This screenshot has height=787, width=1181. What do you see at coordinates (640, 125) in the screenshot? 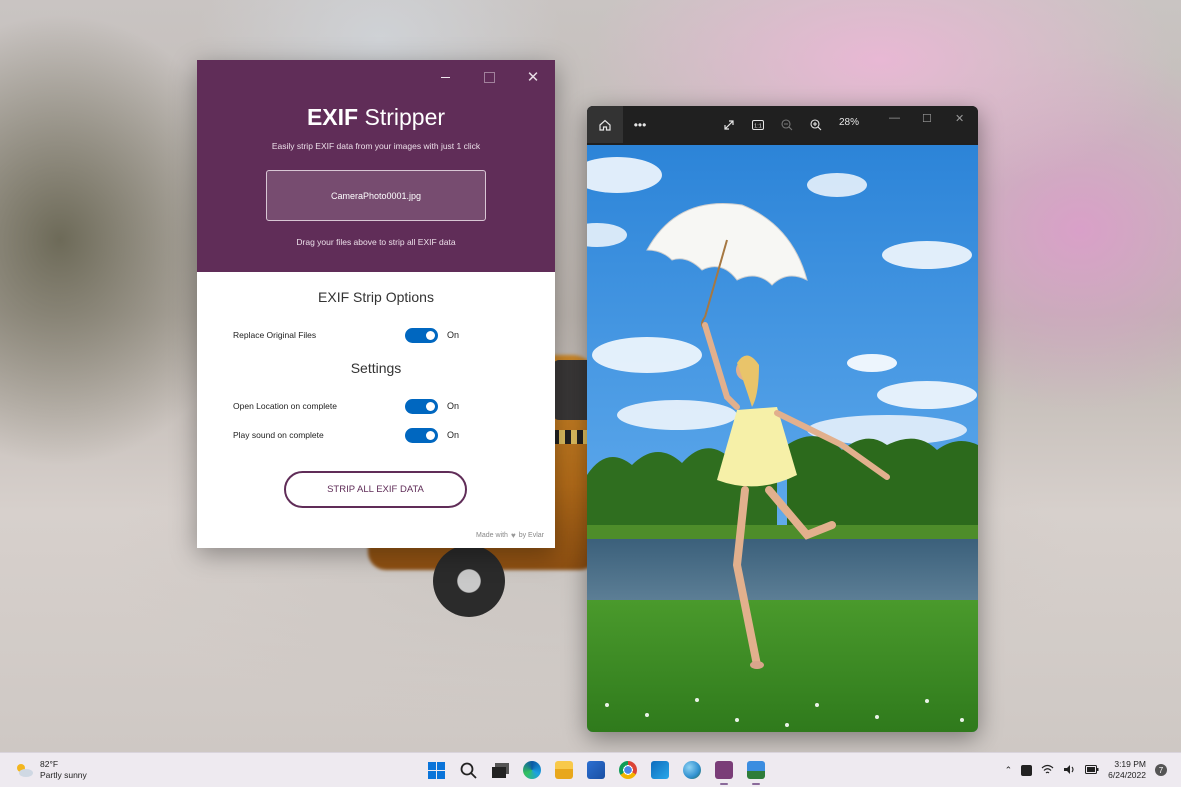
I see `more-options-icon: •••` at bounding box center [640, 125].